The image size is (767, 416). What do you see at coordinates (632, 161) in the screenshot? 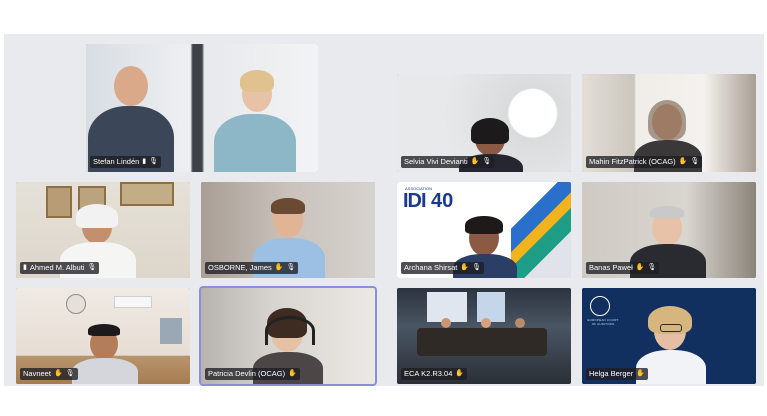
I see `participant-name: Mahin FitzPatrick (OCAG)` at bounding box center [632, 161].